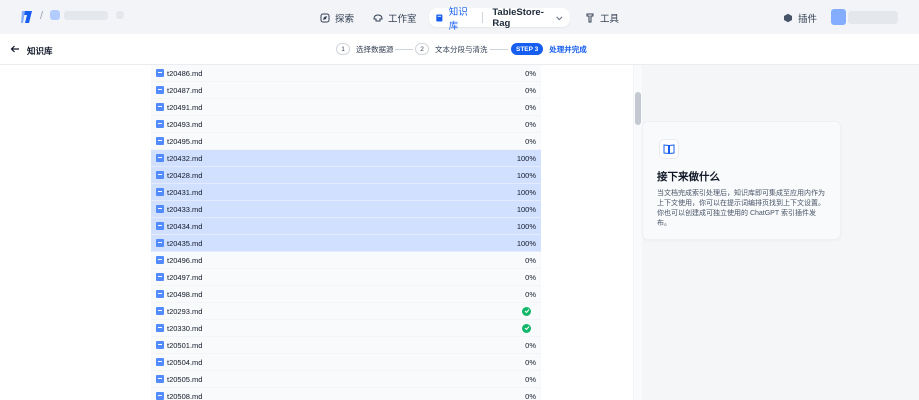 This screenshot has width=919, height=400. Describe the element at coordinates (185, 260) in the screenshot. I see `file-name: t20496.md` at that location.